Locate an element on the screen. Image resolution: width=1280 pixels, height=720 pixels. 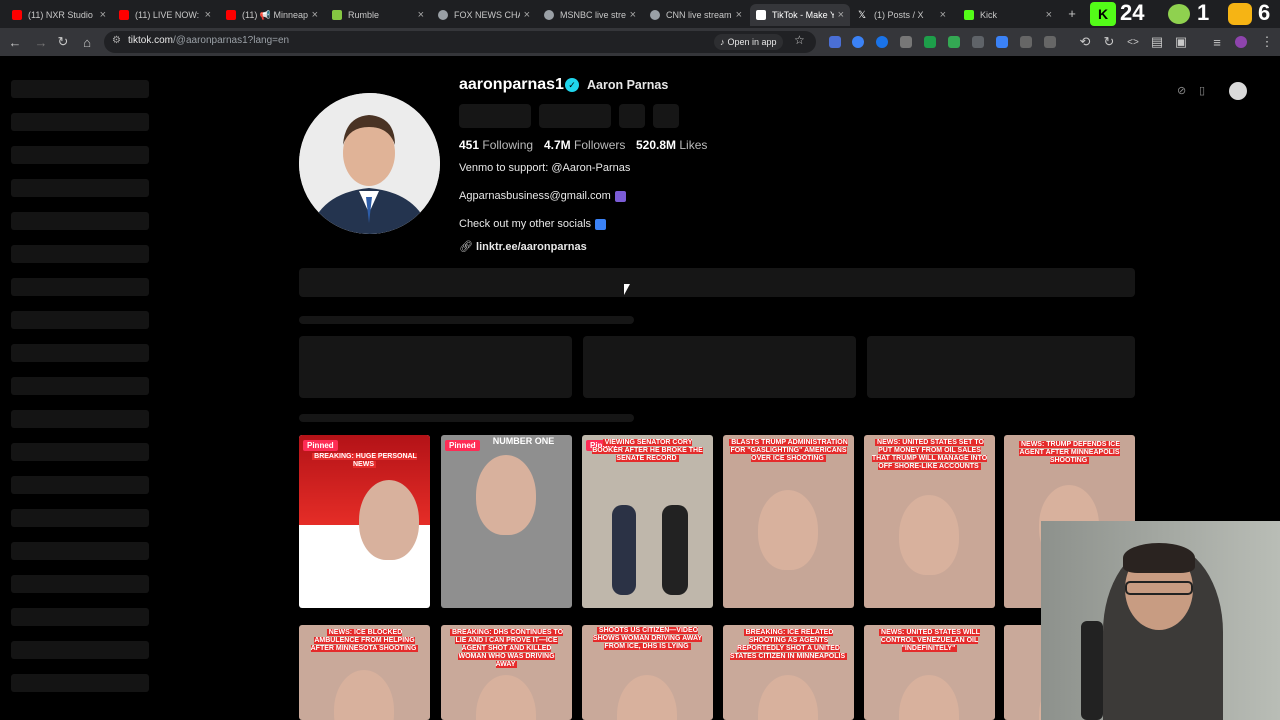
browser-tab-active: TikTok - Make Y × is located at coordinates (800, 15).